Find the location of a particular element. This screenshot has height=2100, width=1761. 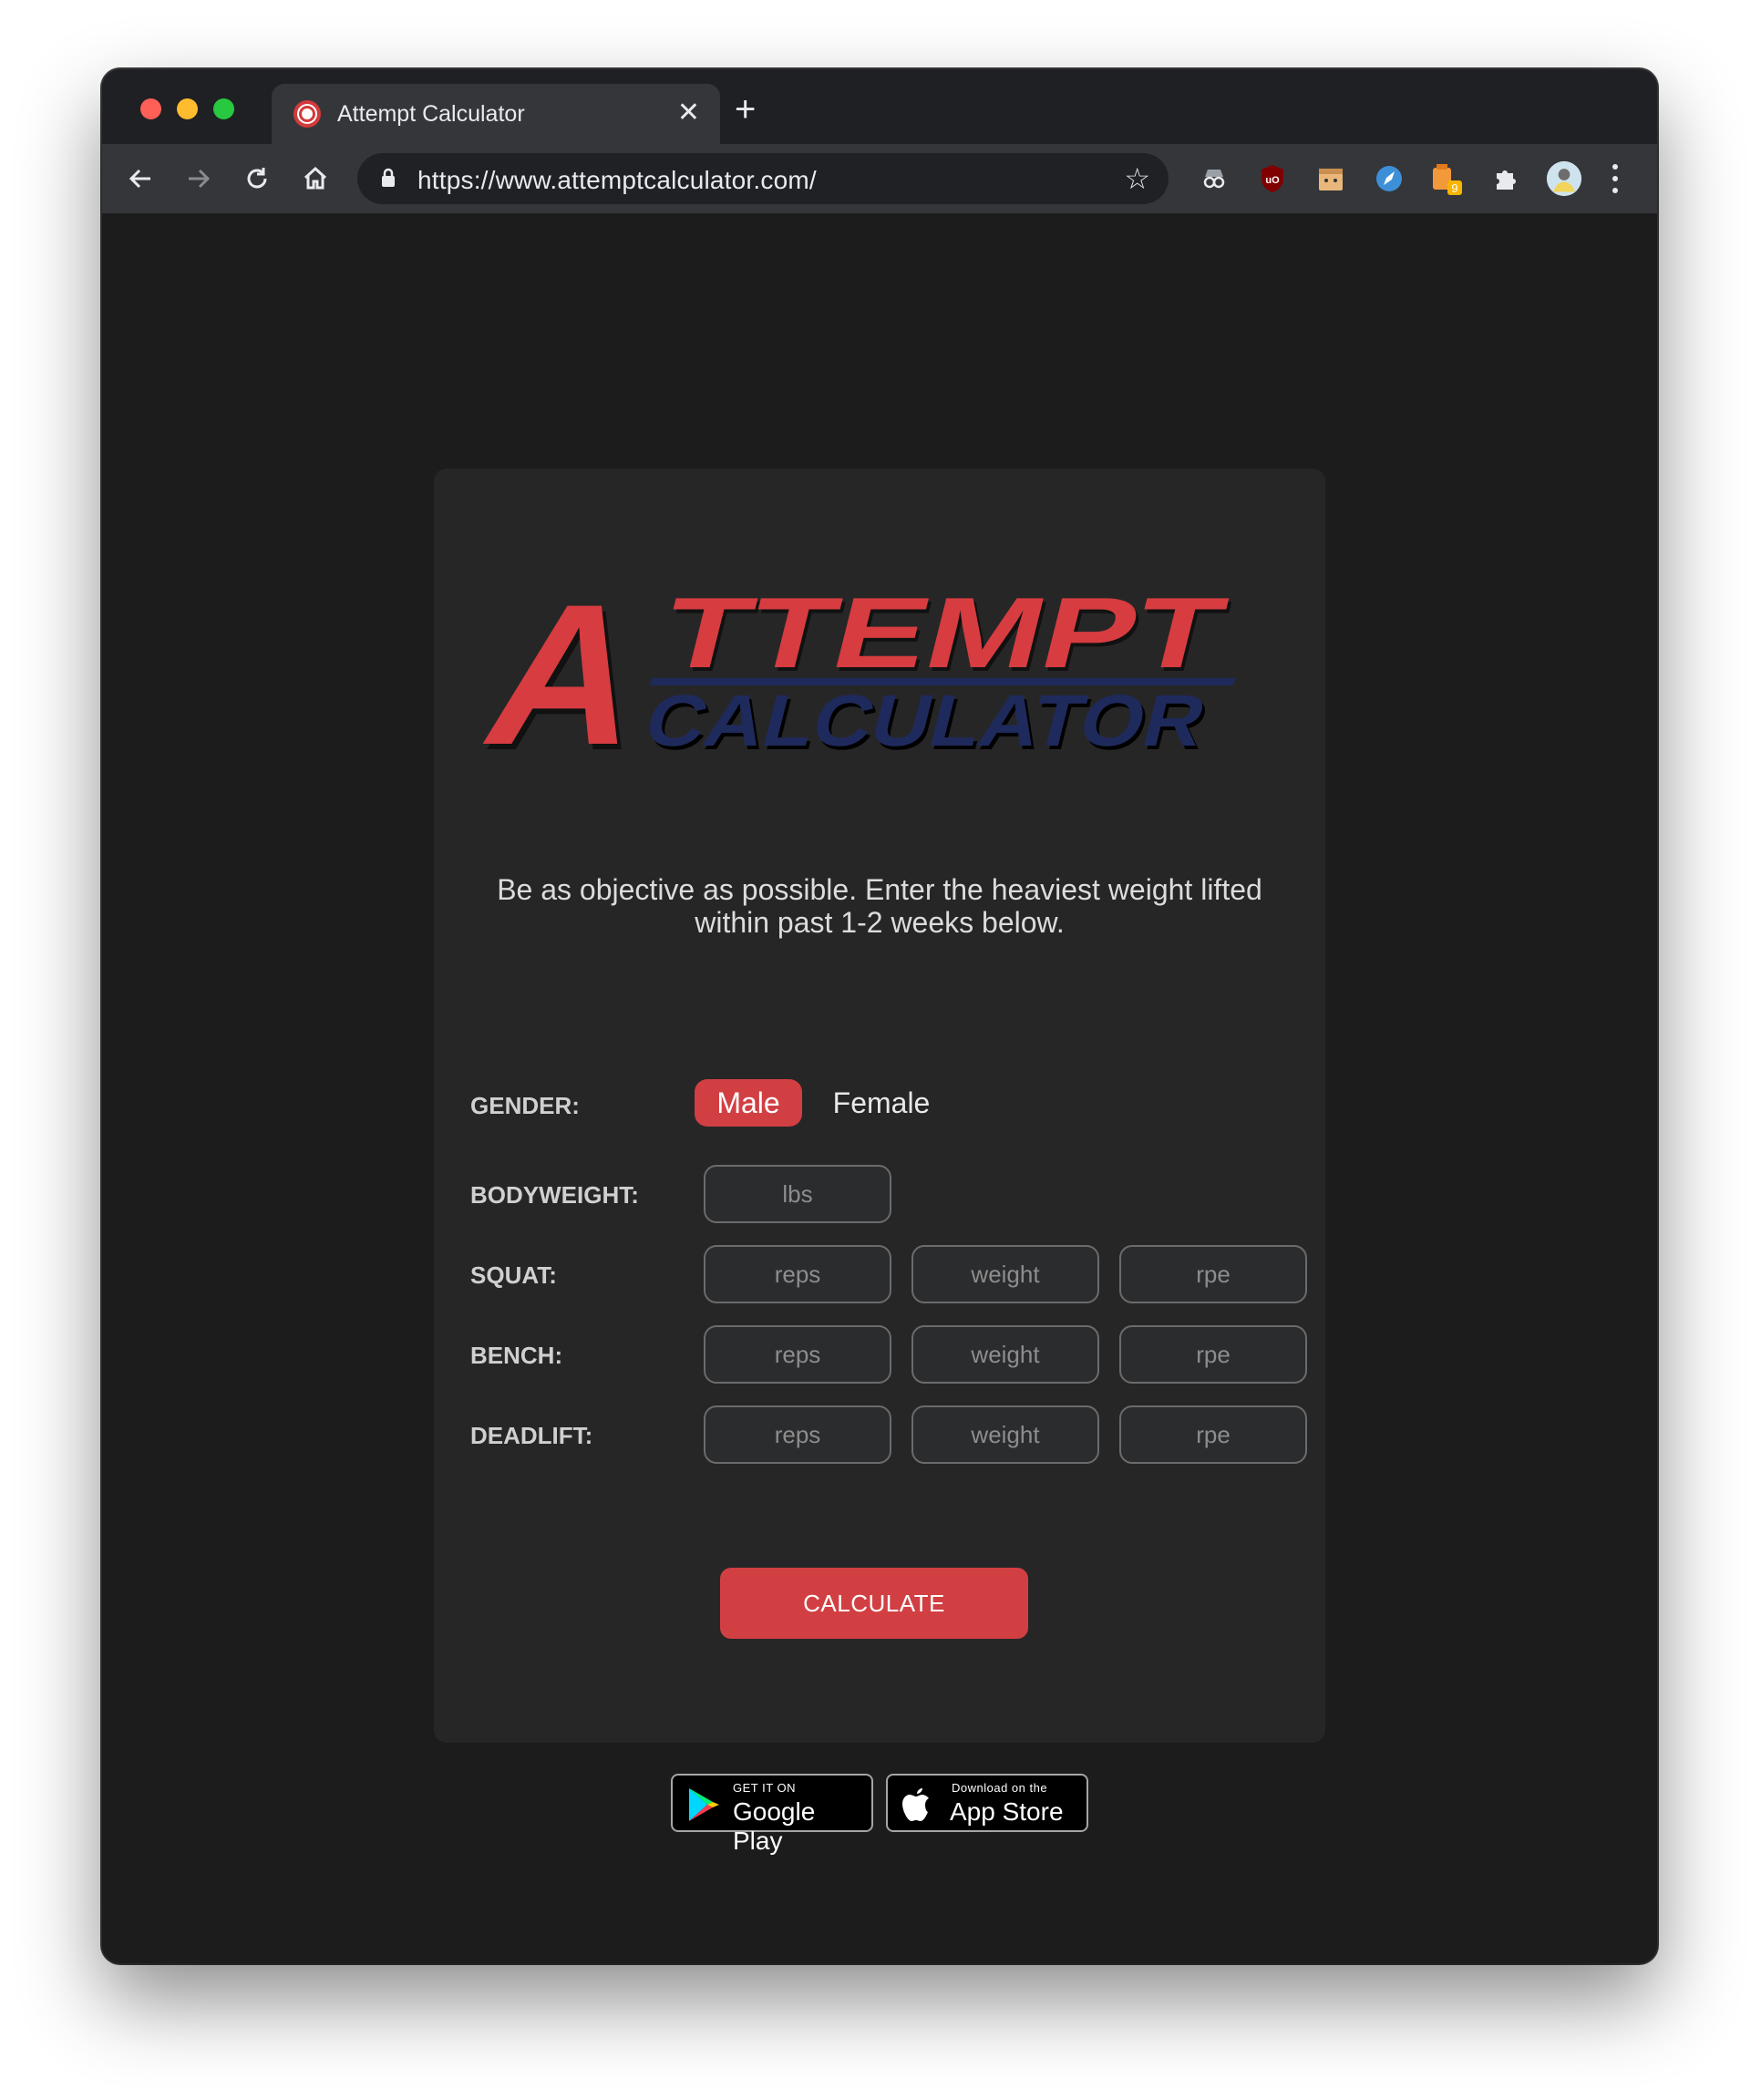

honey-extension-icon: 9 is located at coordinates (1447, 178).